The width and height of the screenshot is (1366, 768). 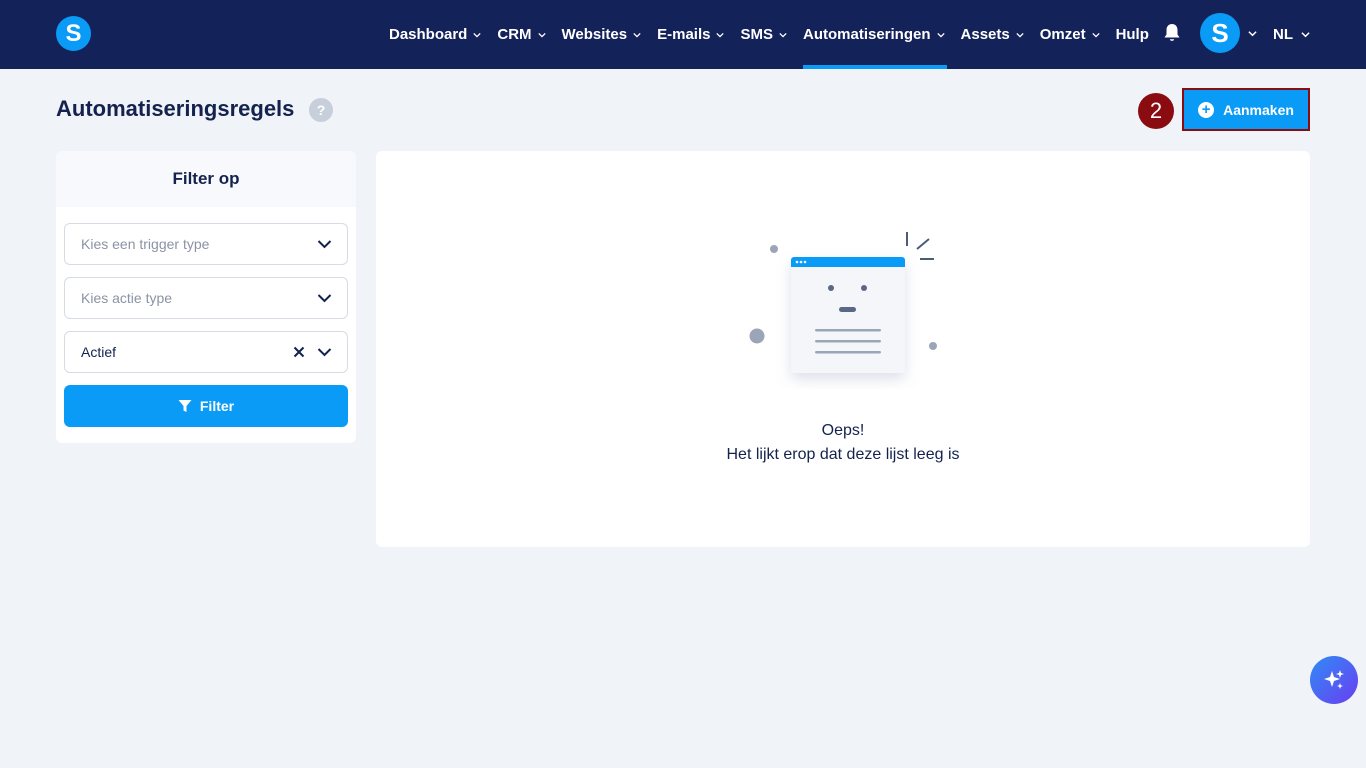 What do you see at coordinates (843, 302) in the screenshot?
I see `empty-list-illustration` at bounding box center [843, 302].